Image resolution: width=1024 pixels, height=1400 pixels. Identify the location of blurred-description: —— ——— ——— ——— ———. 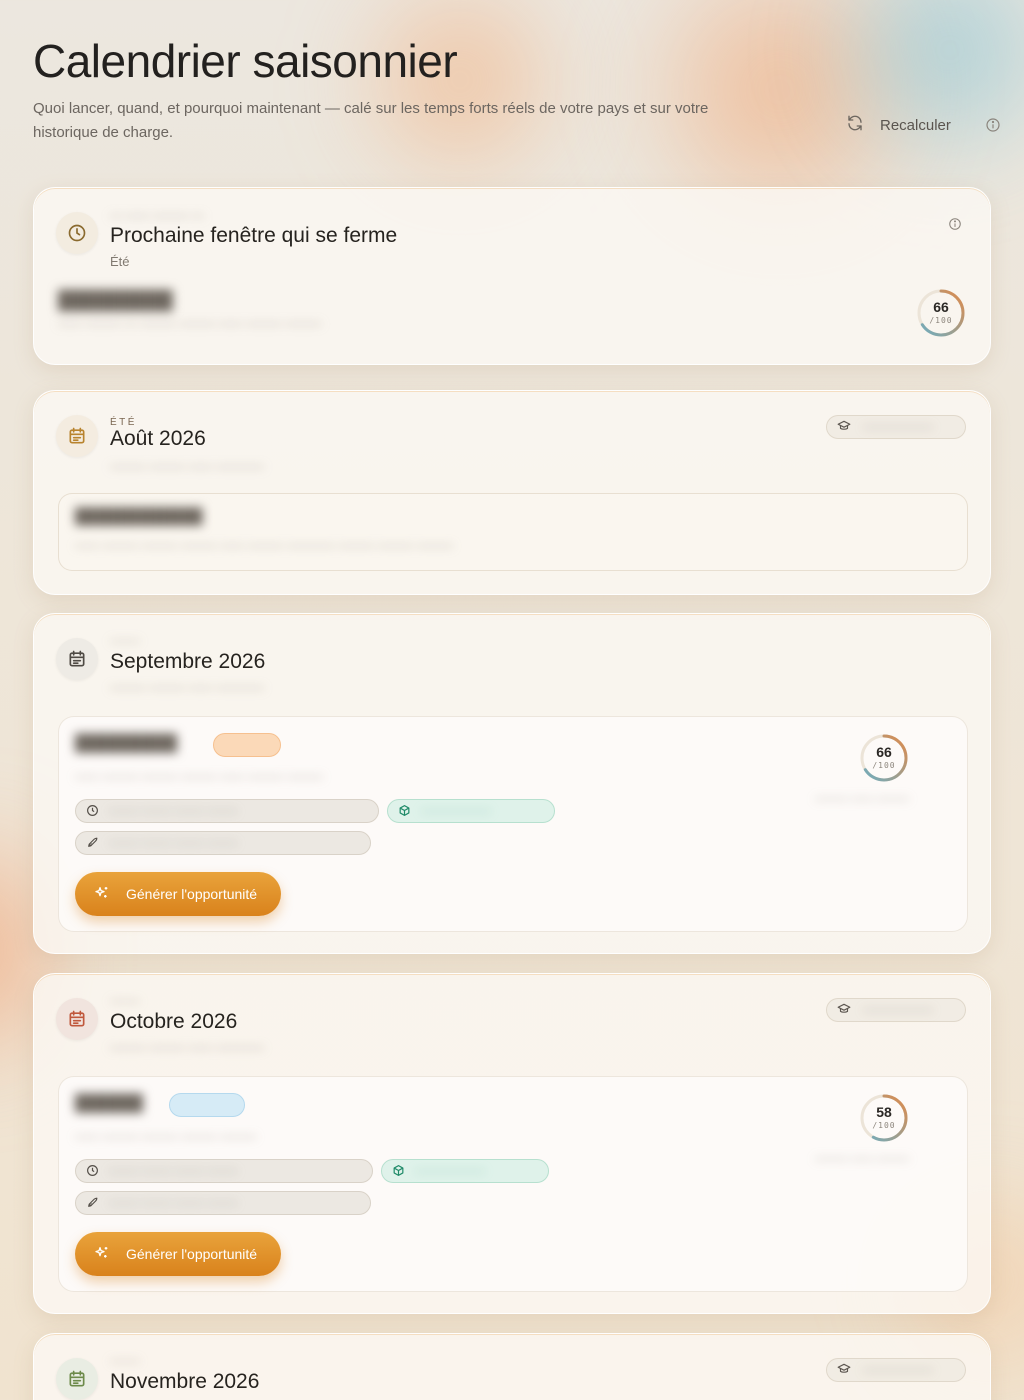
(166, 1136).